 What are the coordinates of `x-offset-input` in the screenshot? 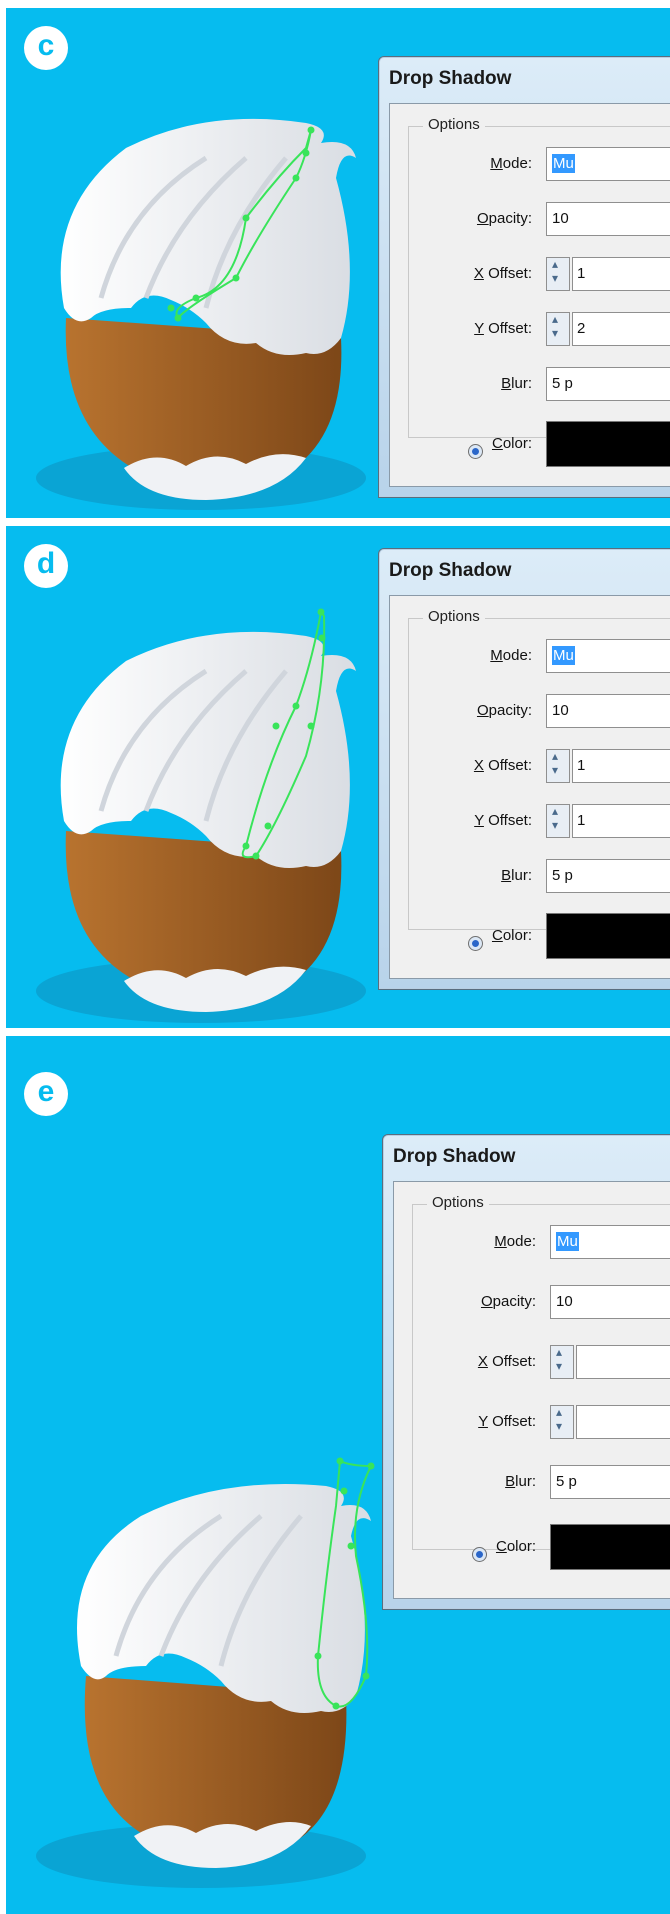 It's located at (623, 1362).